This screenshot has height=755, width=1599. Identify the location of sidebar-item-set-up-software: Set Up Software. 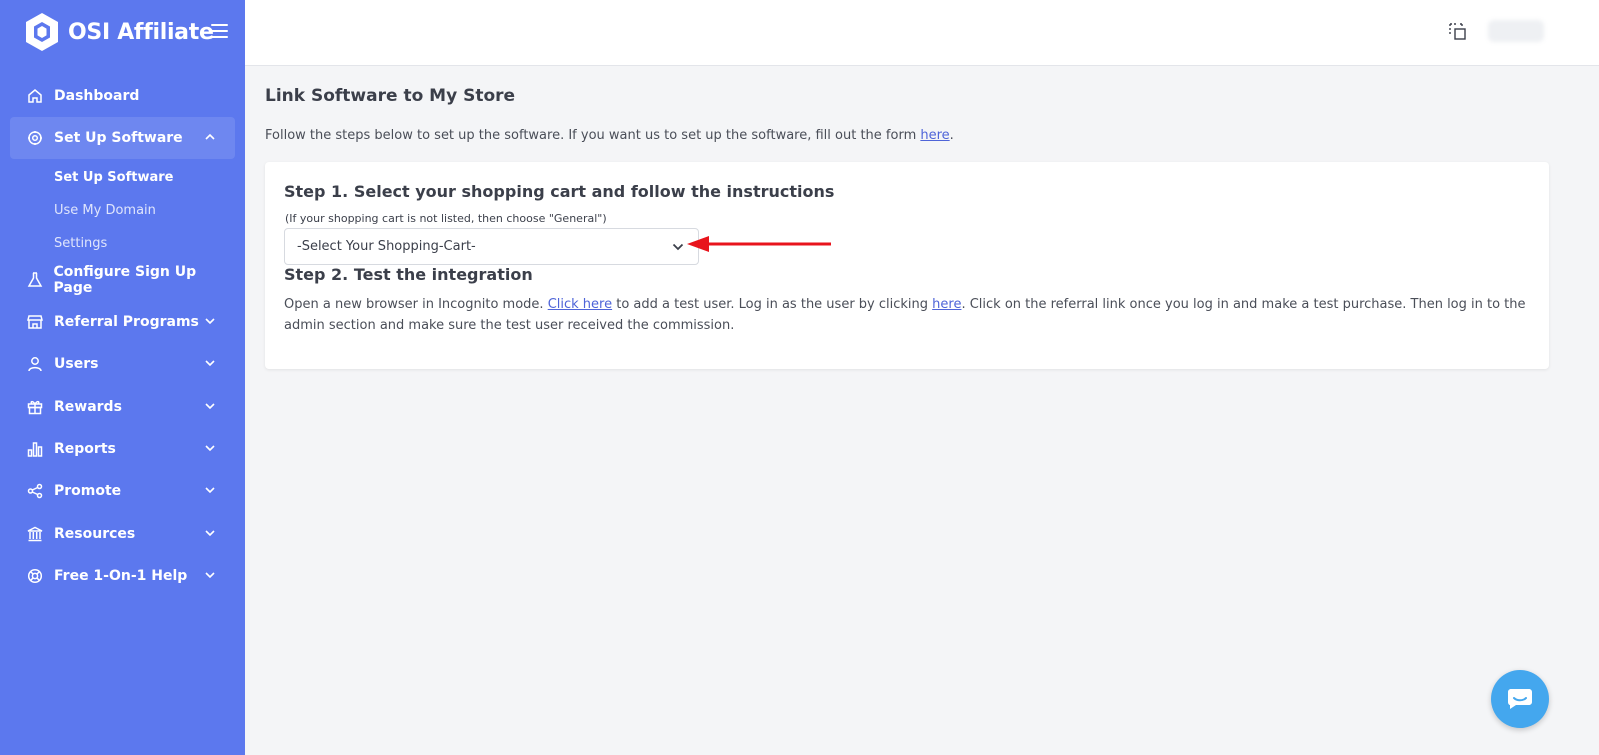
(122, 138).